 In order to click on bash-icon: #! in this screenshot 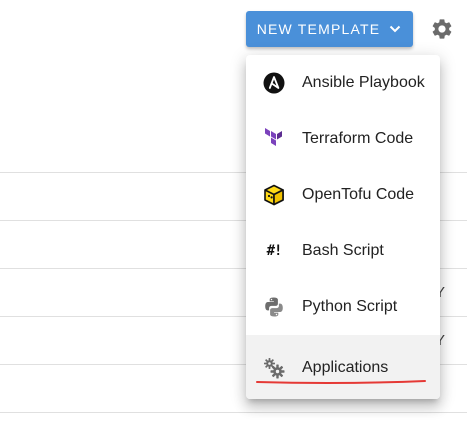, I will do `click(274, 251)`.